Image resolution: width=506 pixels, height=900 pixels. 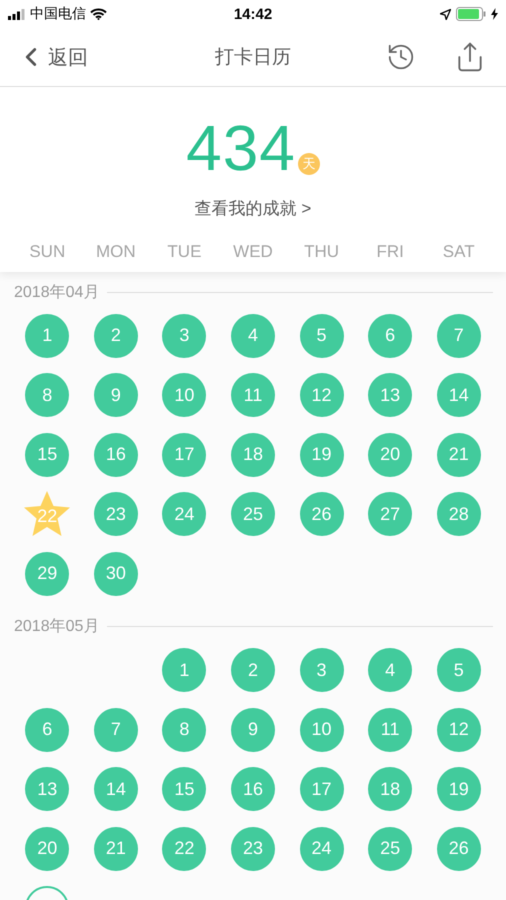 I want to click on charging-icon, so click(x=494, y=14).